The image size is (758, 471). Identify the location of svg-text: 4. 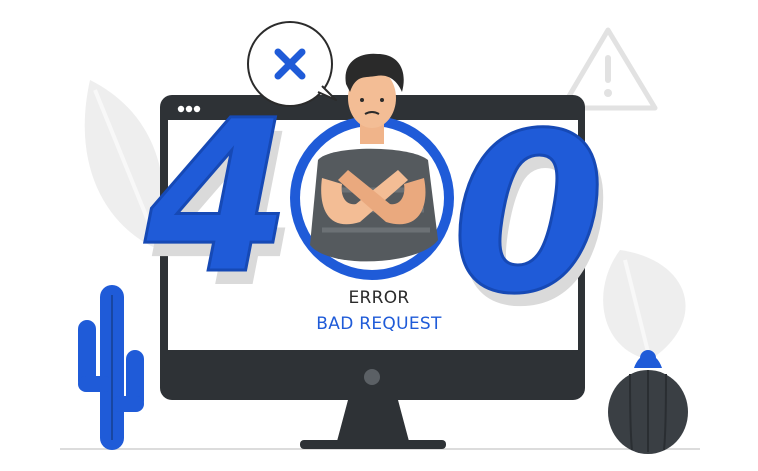
(217, 197).